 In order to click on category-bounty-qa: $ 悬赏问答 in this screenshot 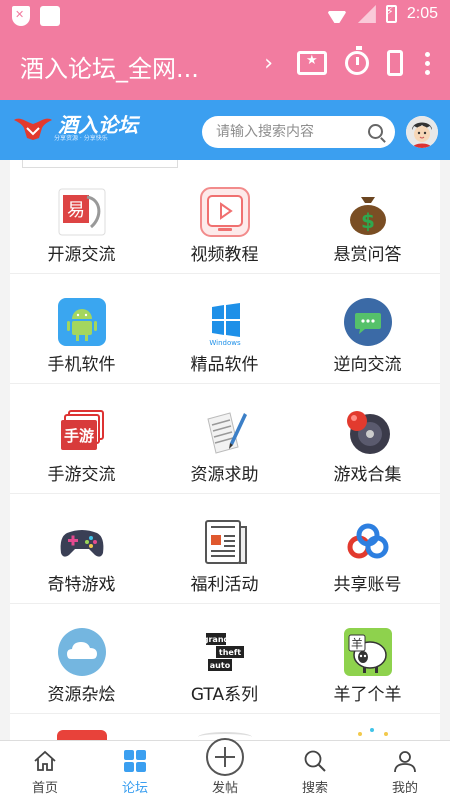, I will do `click(367, 219)`.